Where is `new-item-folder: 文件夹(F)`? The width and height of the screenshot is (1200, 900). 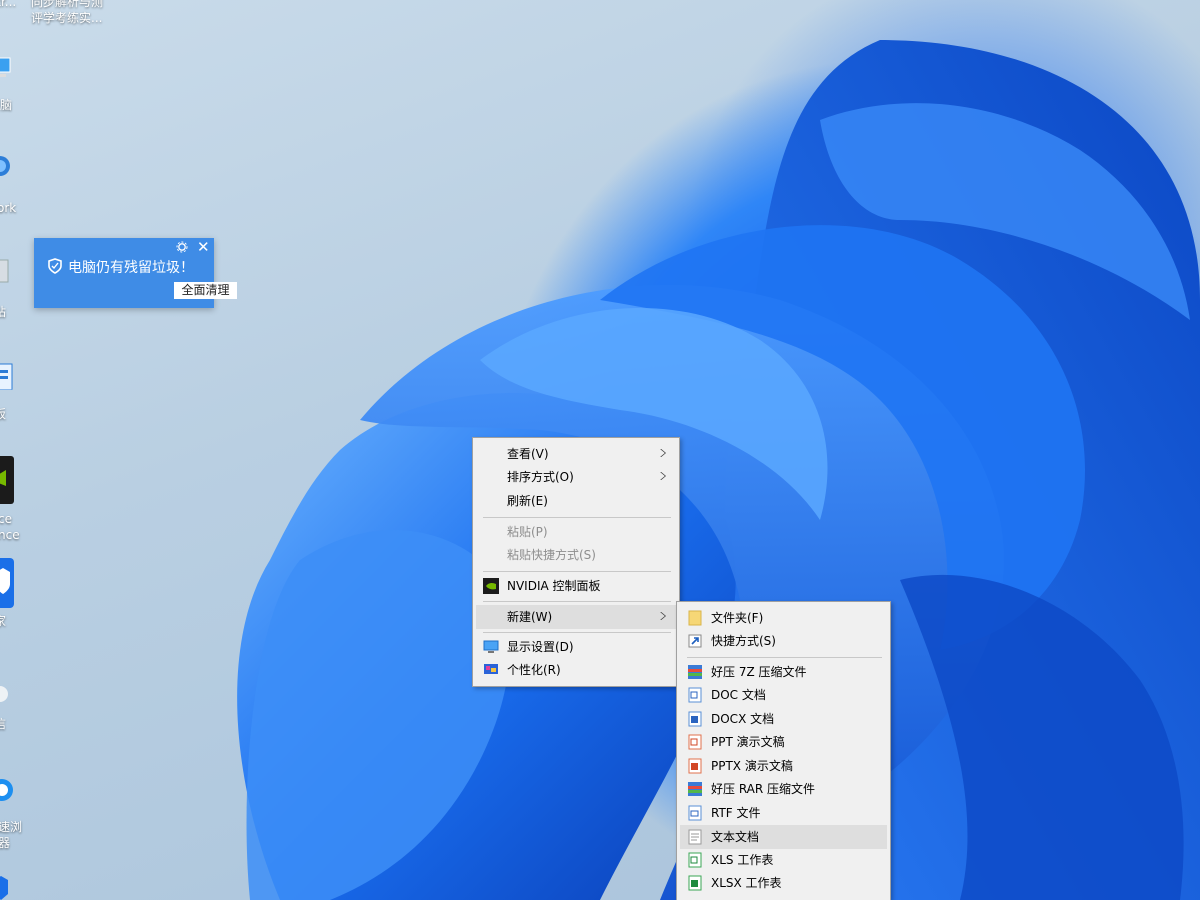
new-item-folder: 文件夹(F) is located at coordinates (783, 618).